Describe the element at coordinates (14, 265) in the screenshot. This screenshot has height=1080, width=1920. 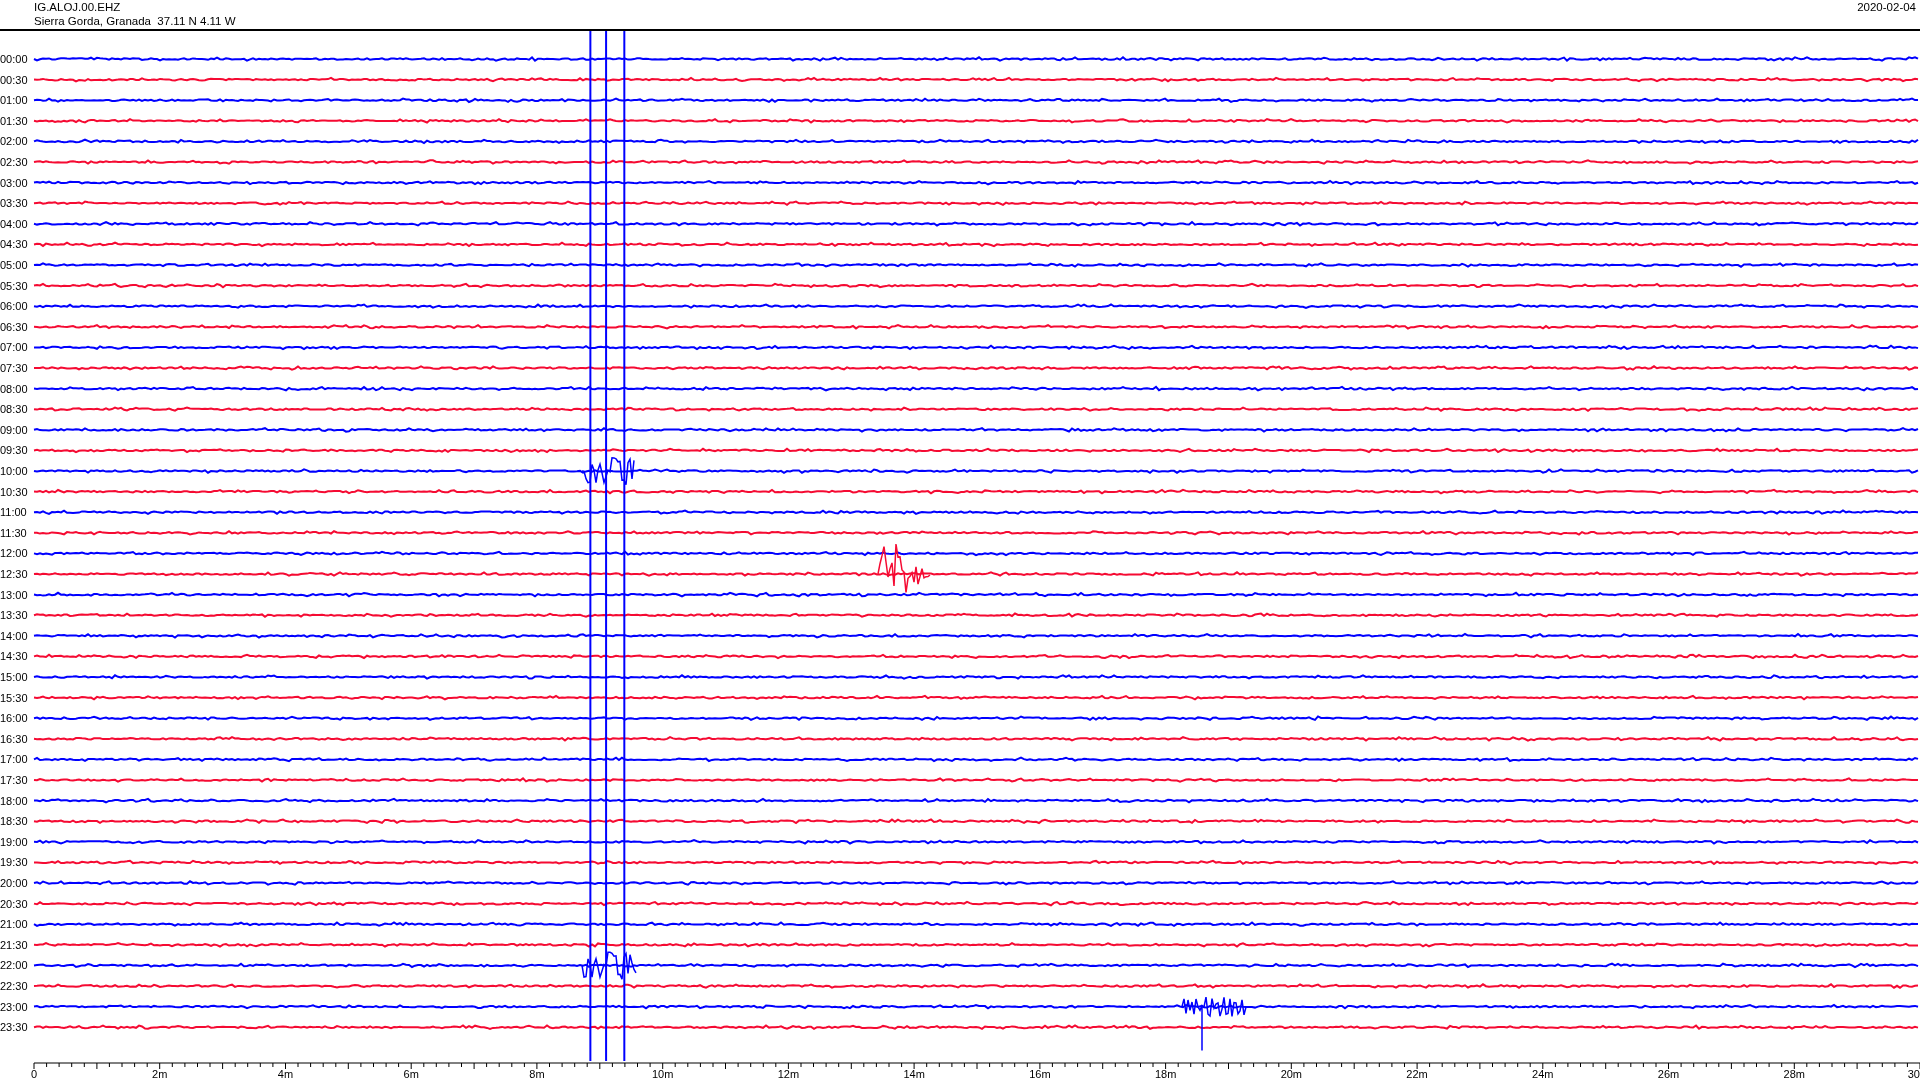
I see `time-label: 05:00` at that location.